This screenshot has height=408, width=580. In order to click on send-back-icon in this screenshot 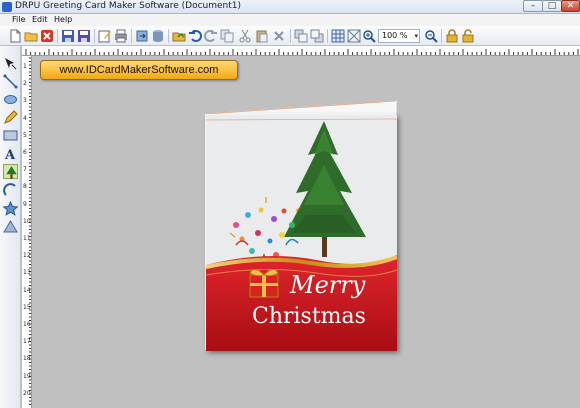, I will do `click(317, 36)`.